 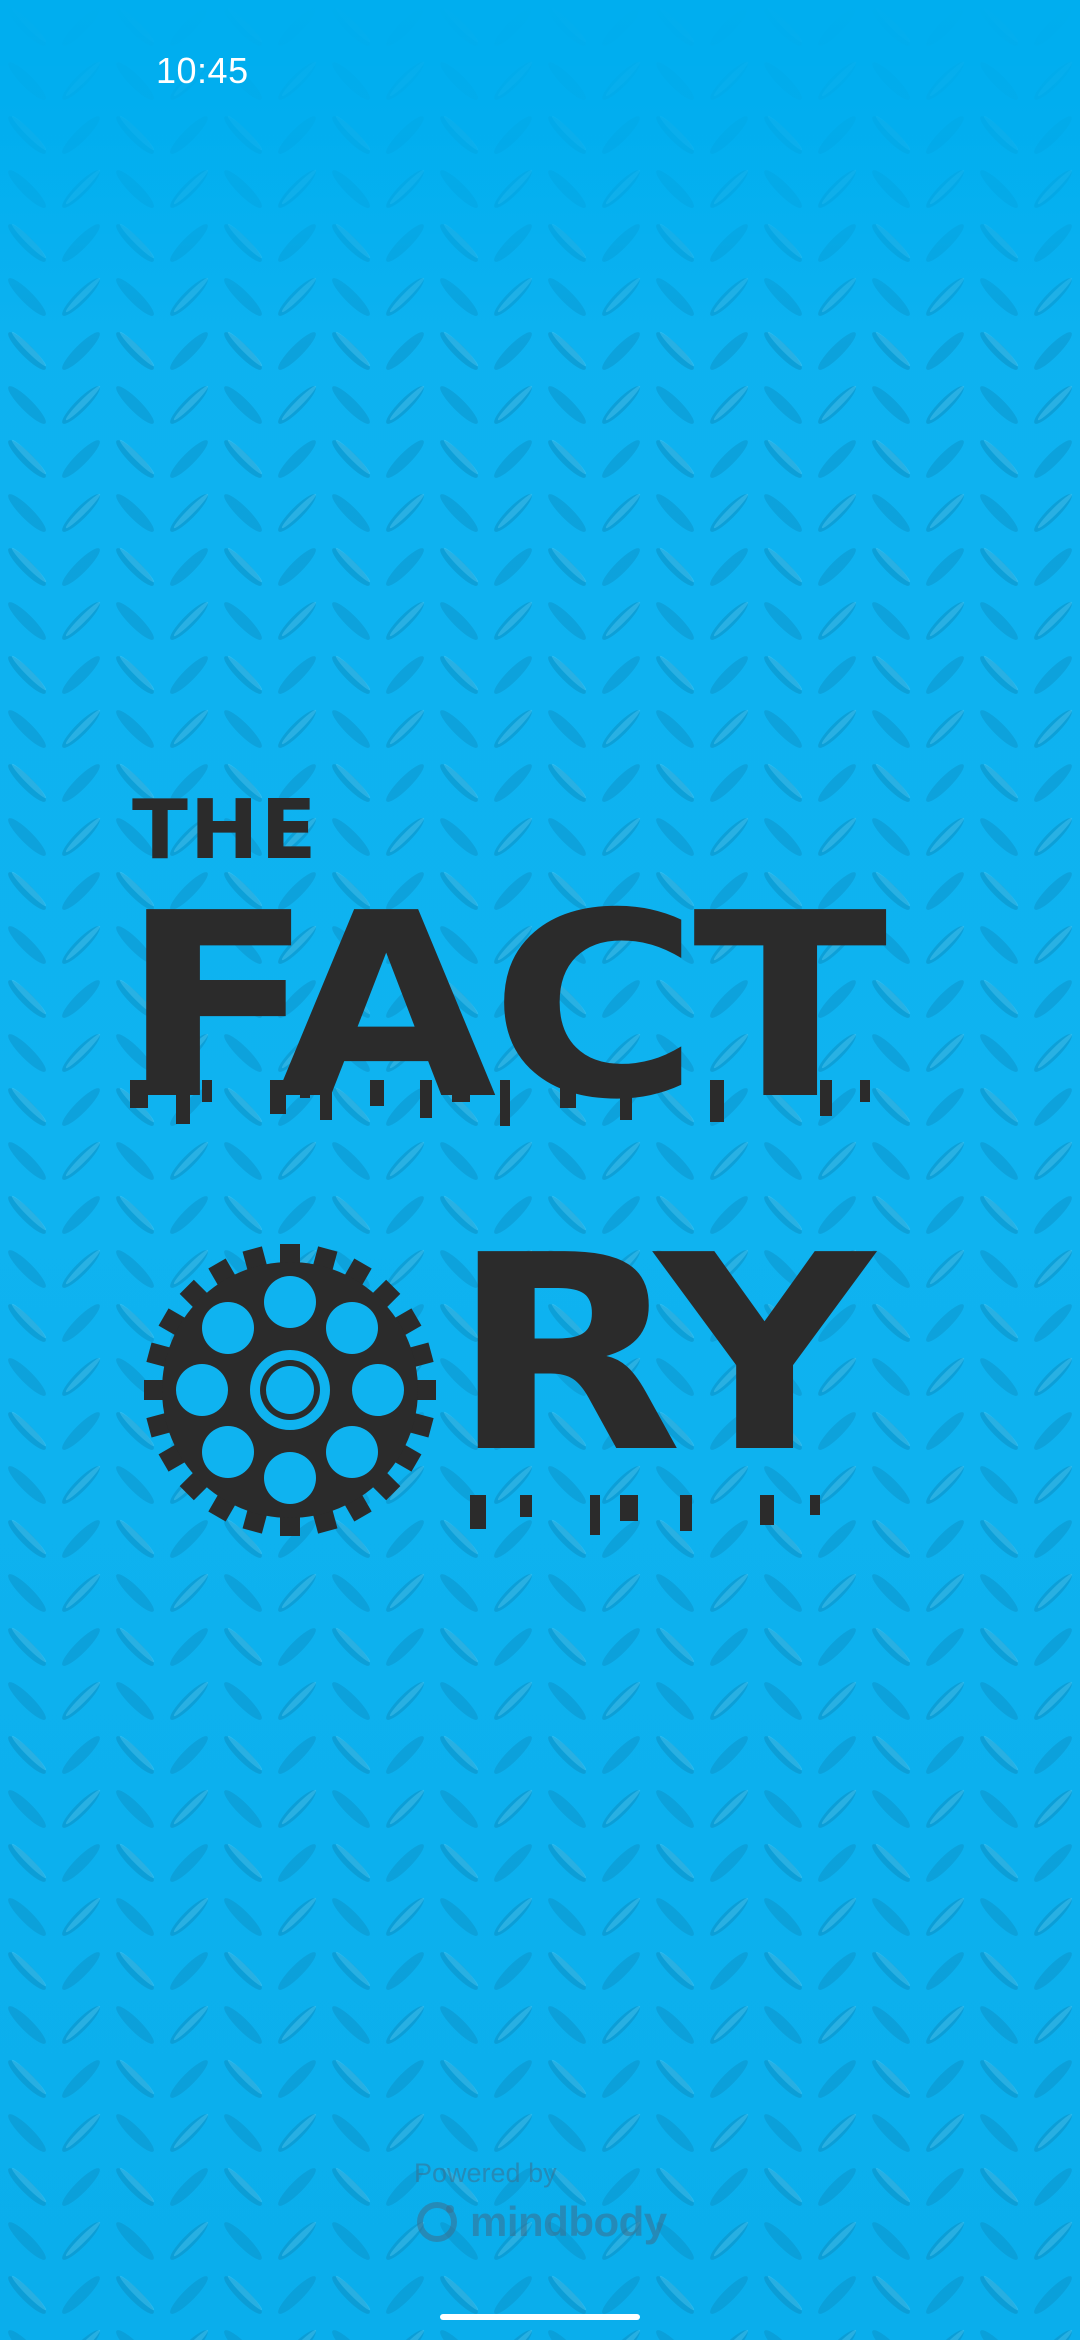 I want to click on home-indicator, so click(x=540, y=2317).